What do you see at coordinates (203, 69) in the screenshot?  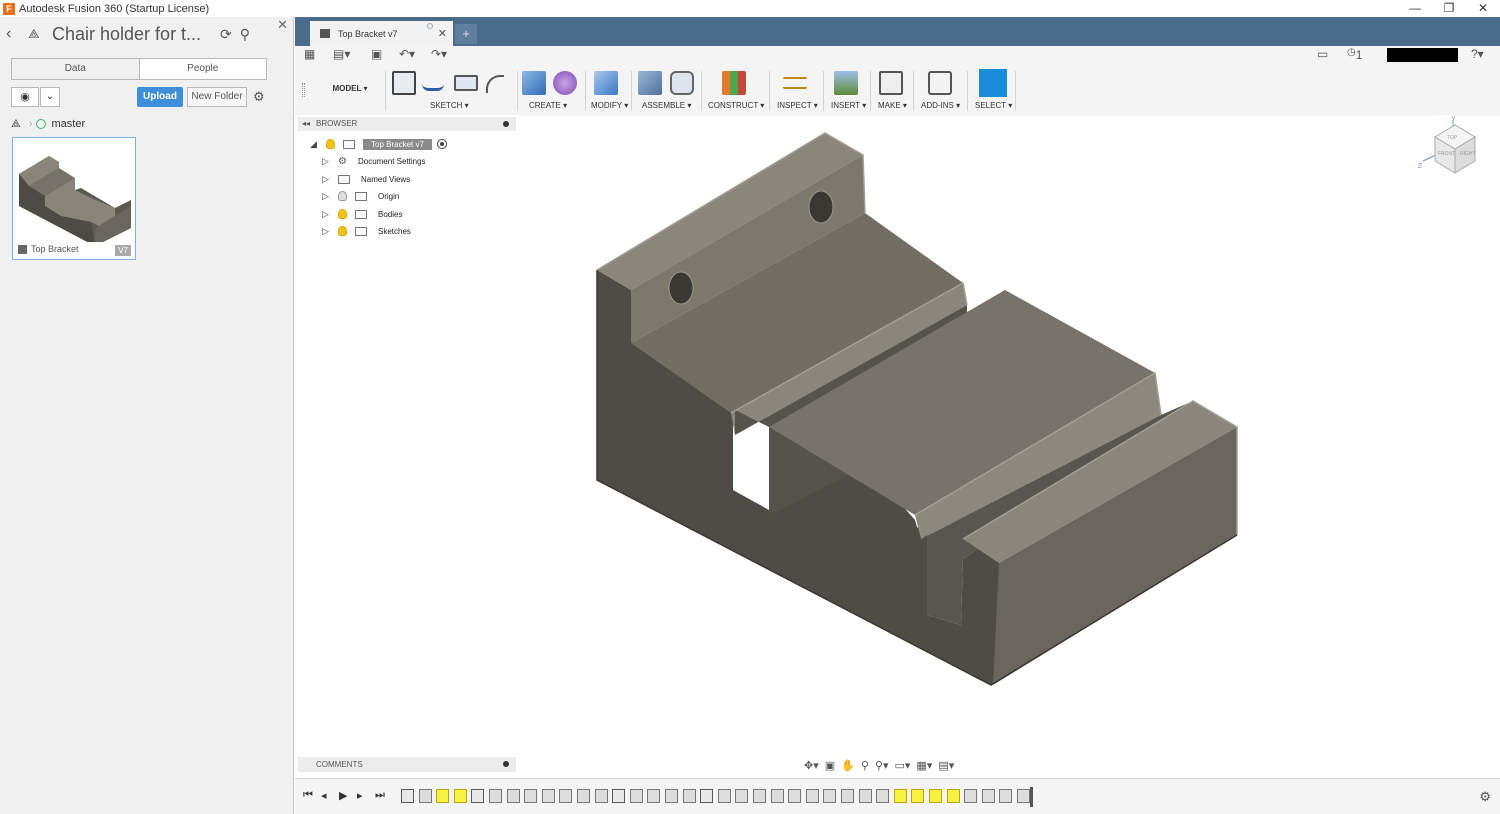 I see `tab-people: People` at bounding box center [203, 69].